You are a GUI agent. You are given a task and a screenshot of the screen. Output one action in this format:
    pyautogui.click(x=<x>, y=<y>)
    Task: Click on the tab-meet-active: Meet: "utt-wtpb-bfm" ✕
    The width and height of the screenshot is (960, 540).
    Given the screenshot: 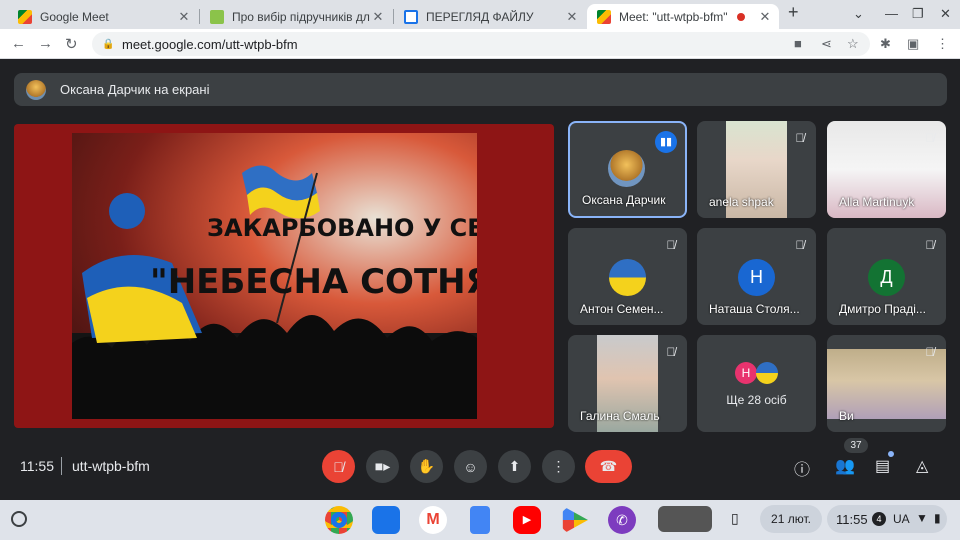 What is the action you would take?
    pyautogui.click(x=683, y=16)
    